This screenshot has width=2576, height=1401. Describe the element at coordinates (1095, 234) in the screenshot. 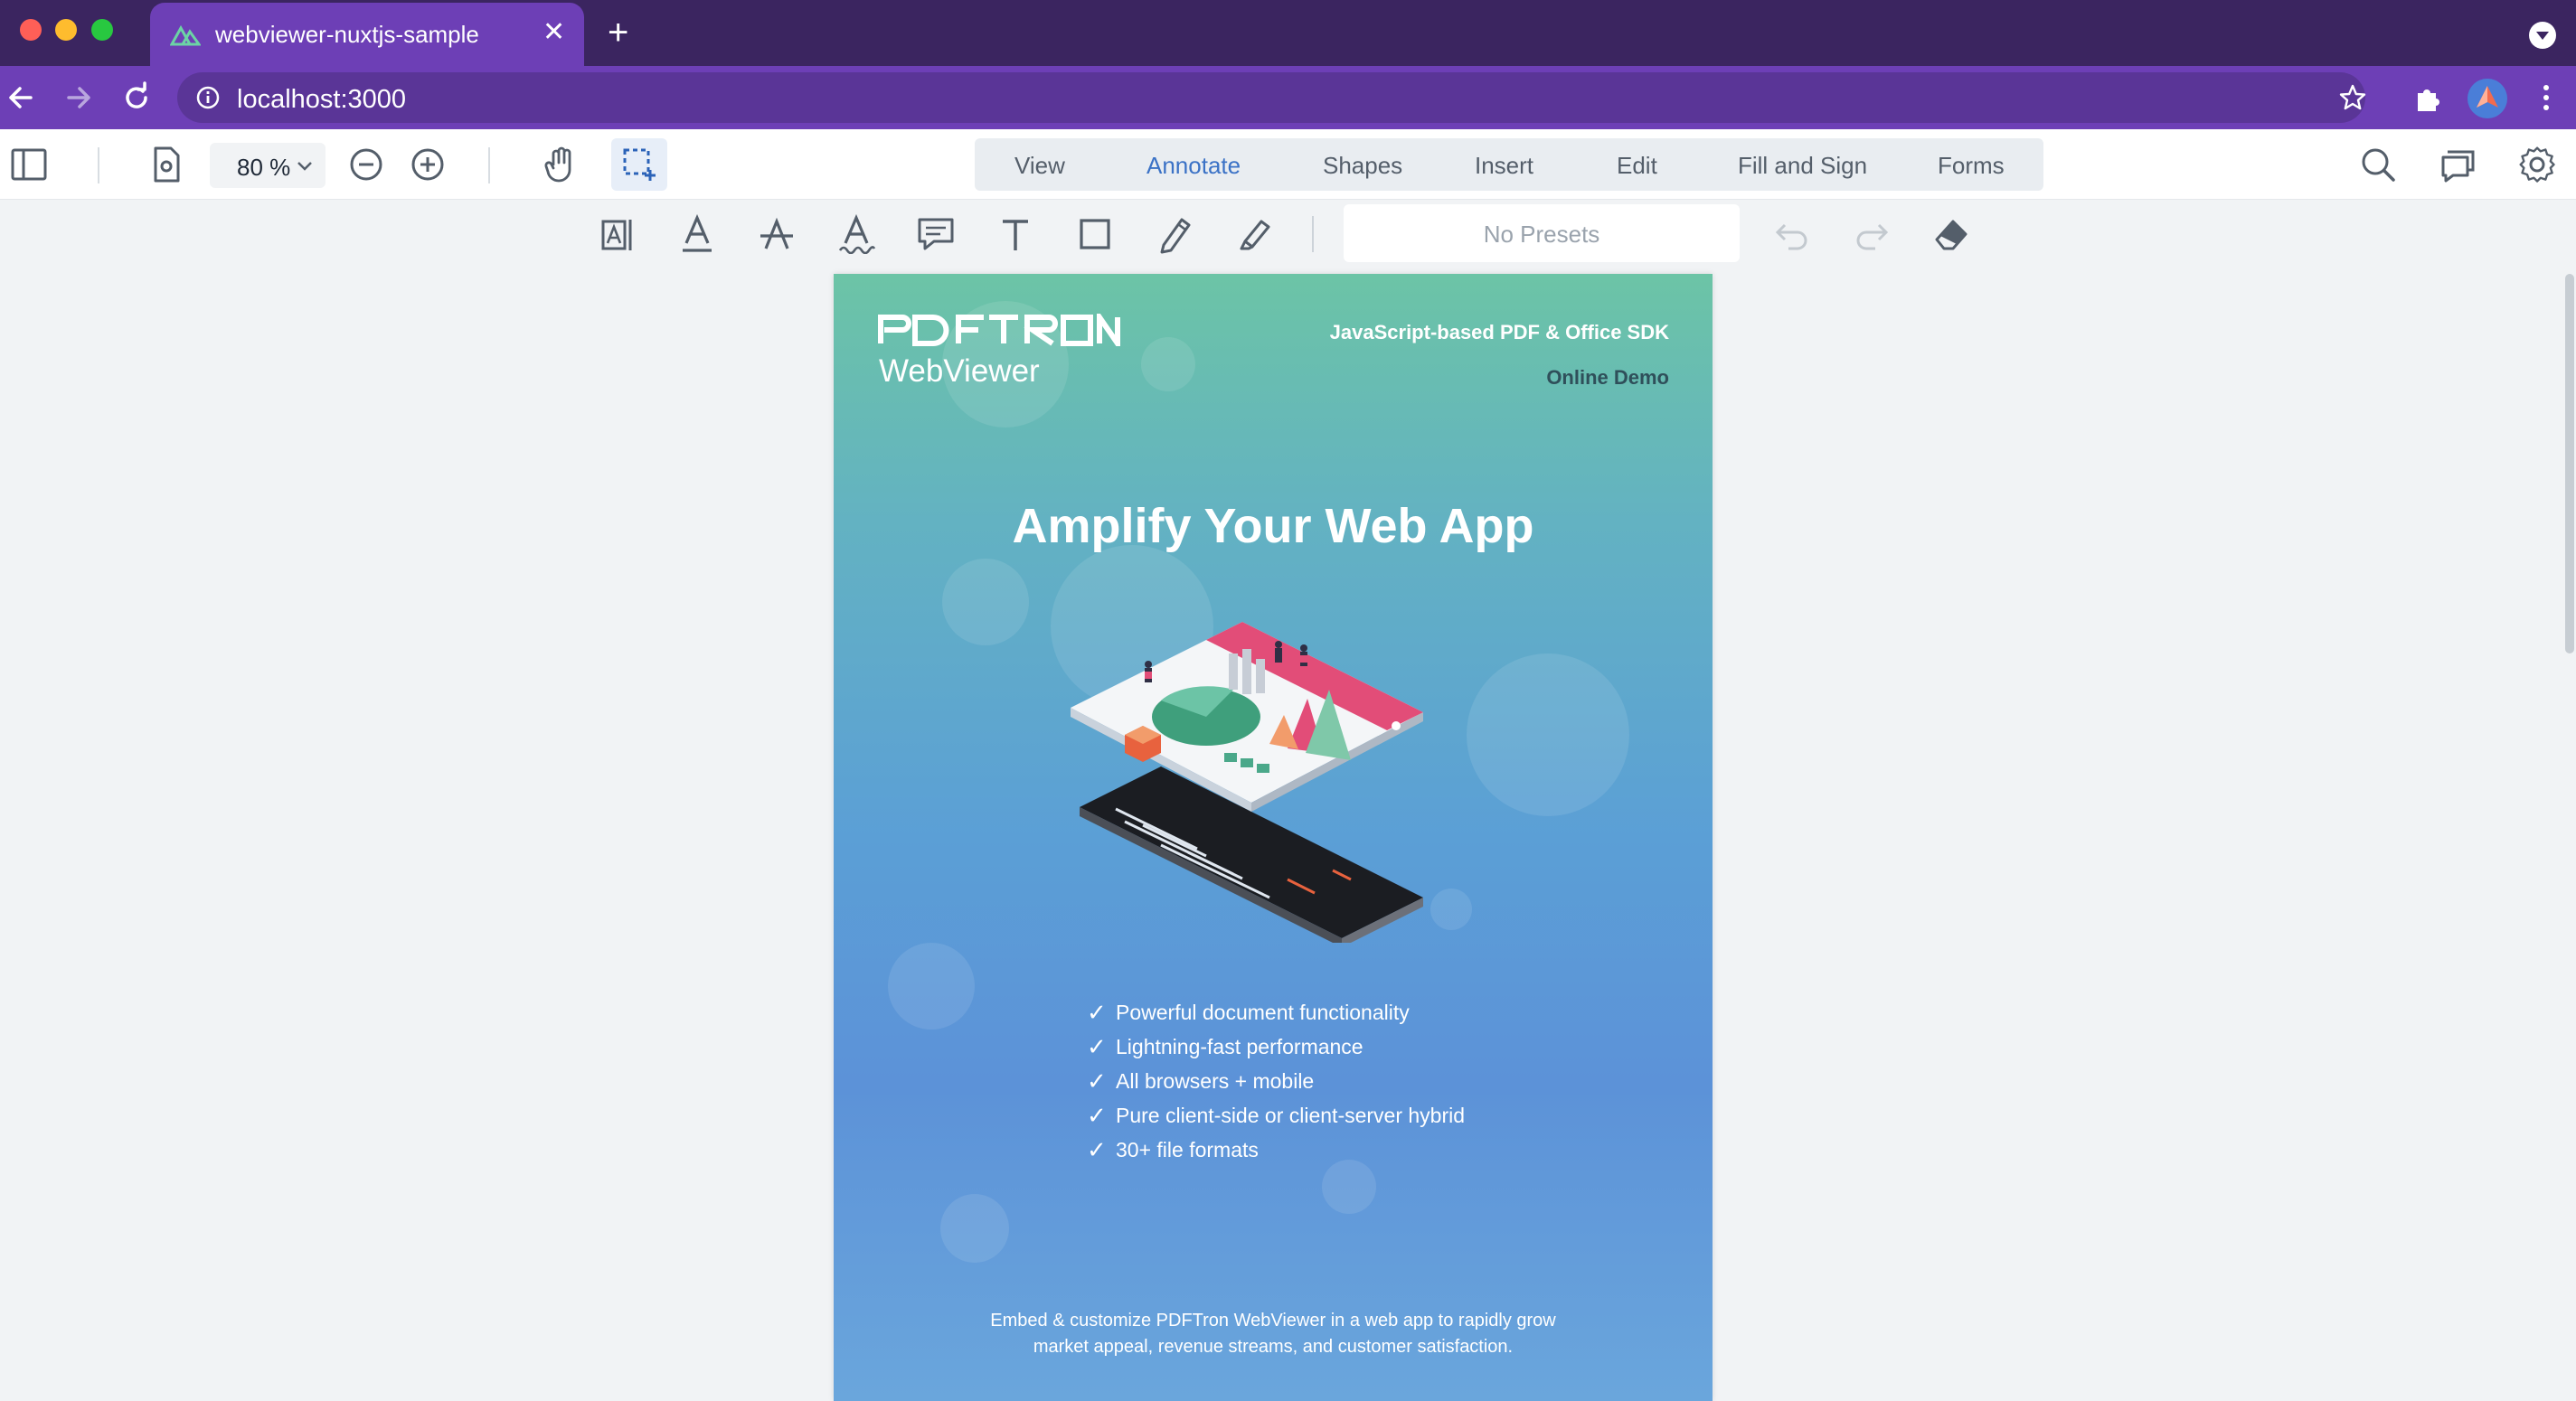

I see `rectangle-icon` at that location.